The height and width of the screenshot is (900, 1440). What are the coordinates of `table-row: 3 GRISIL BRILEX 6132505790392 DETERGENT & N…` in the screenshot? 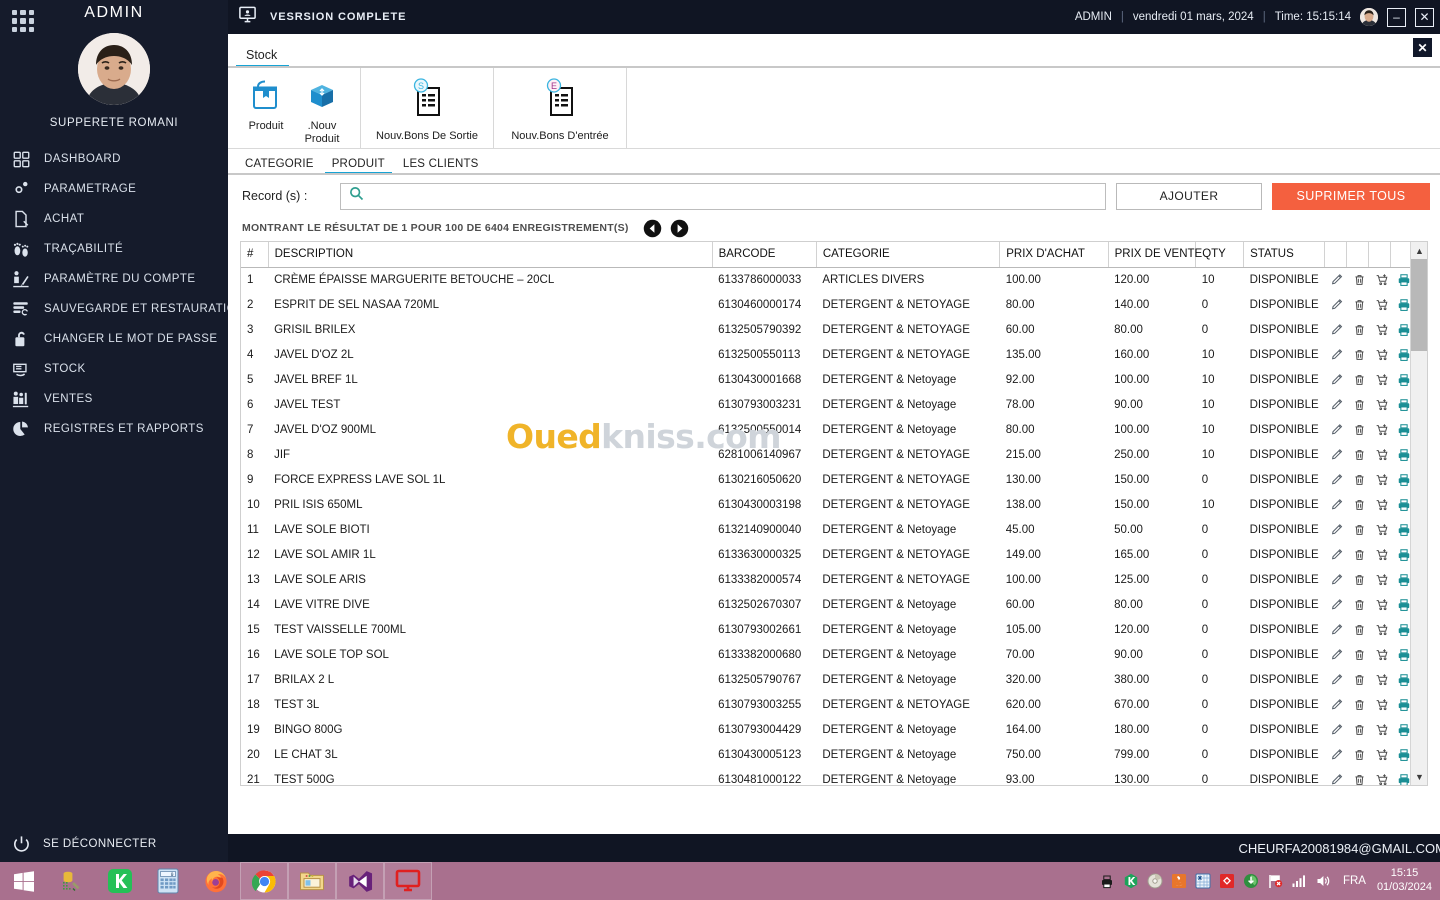 It's located at (827, 329).